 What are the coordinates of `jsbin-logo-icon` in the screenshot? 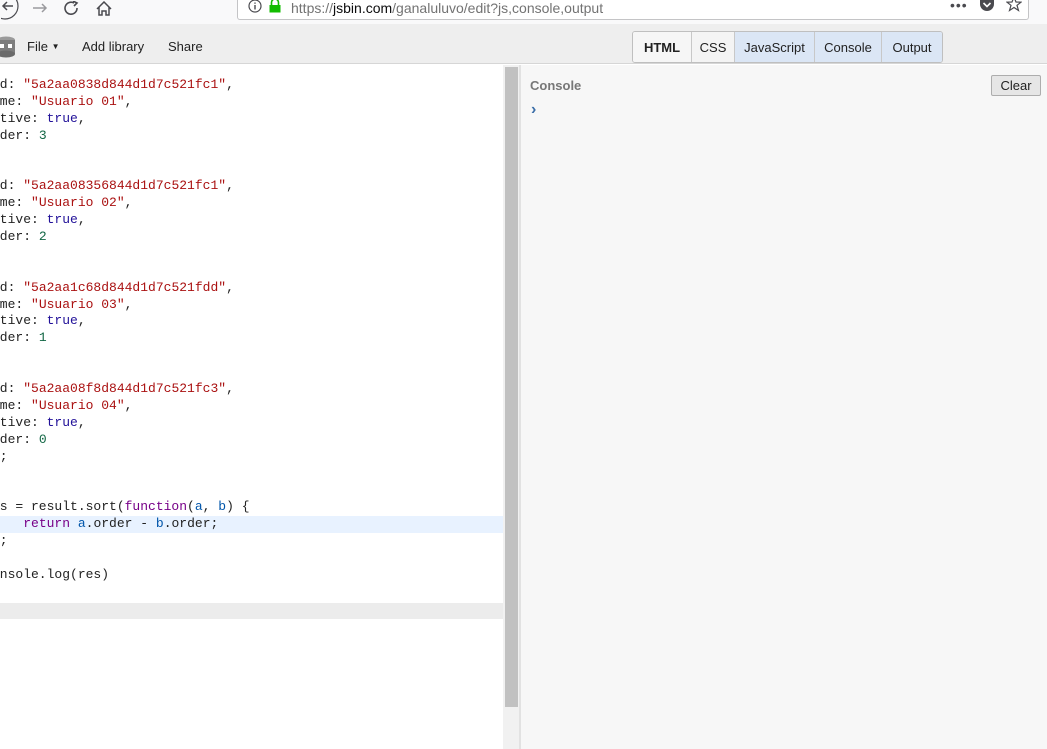 It's located at (8, 49).